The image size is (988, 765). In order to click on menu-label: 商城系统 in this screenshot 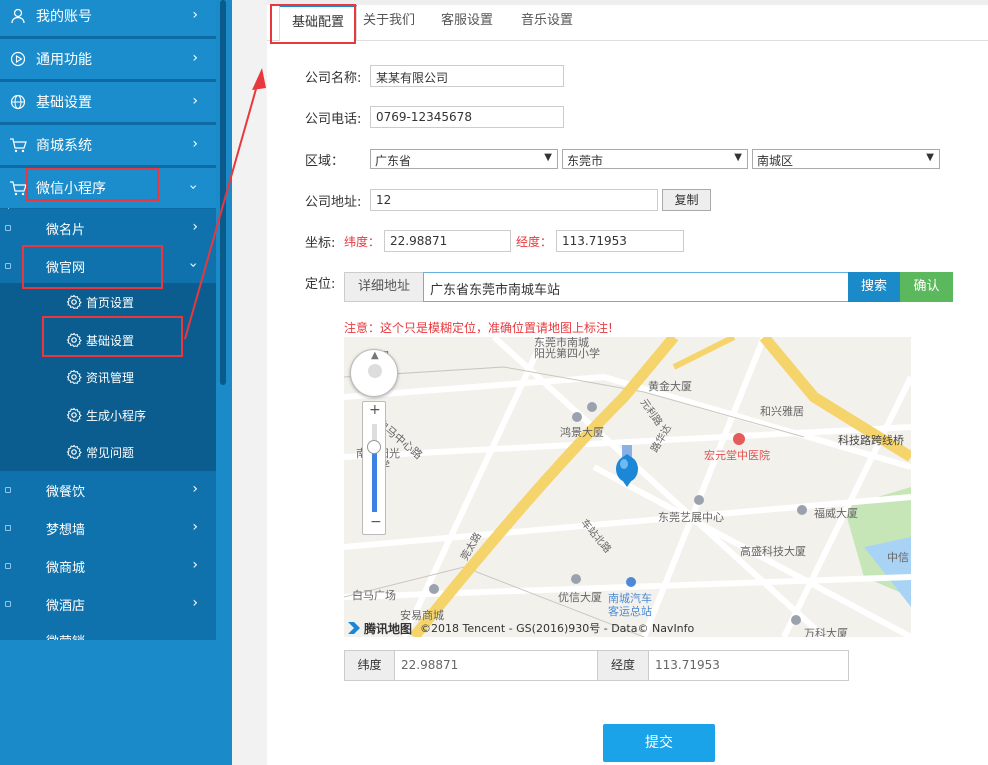, I will do `click(64, 146)`.